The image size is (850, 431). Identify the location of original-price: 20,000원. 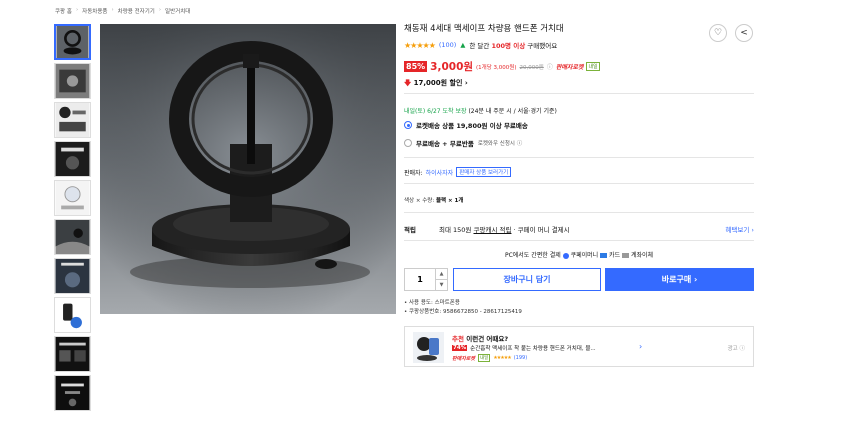
(531, 67).